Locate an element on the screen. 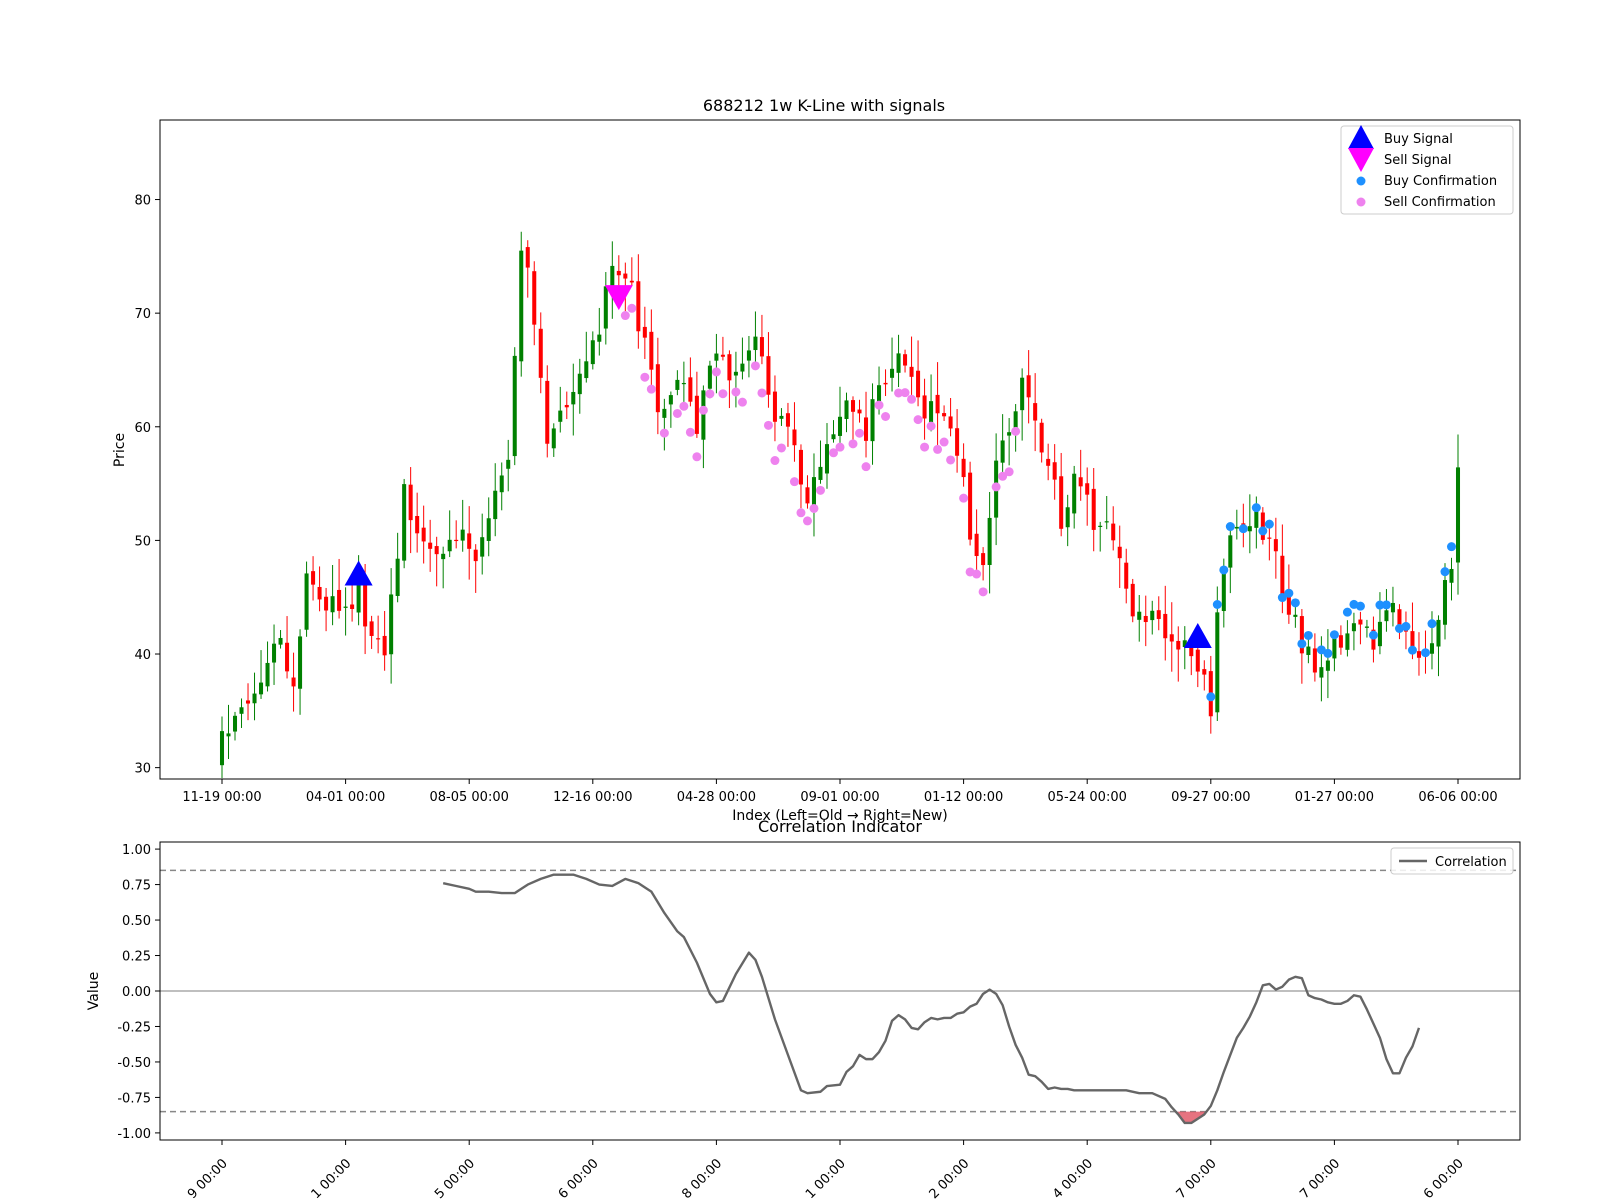  y-tick-label: 30 is located at coordinates (142, 769).